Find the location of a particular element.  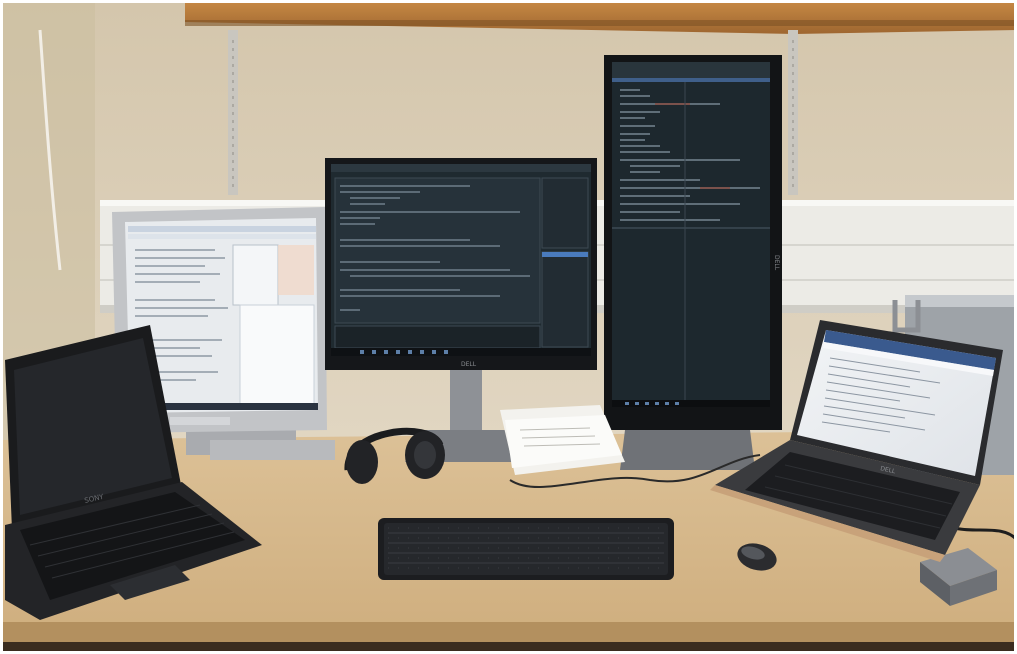

portrait-monitor-screen is located at coordinates (691, 234).